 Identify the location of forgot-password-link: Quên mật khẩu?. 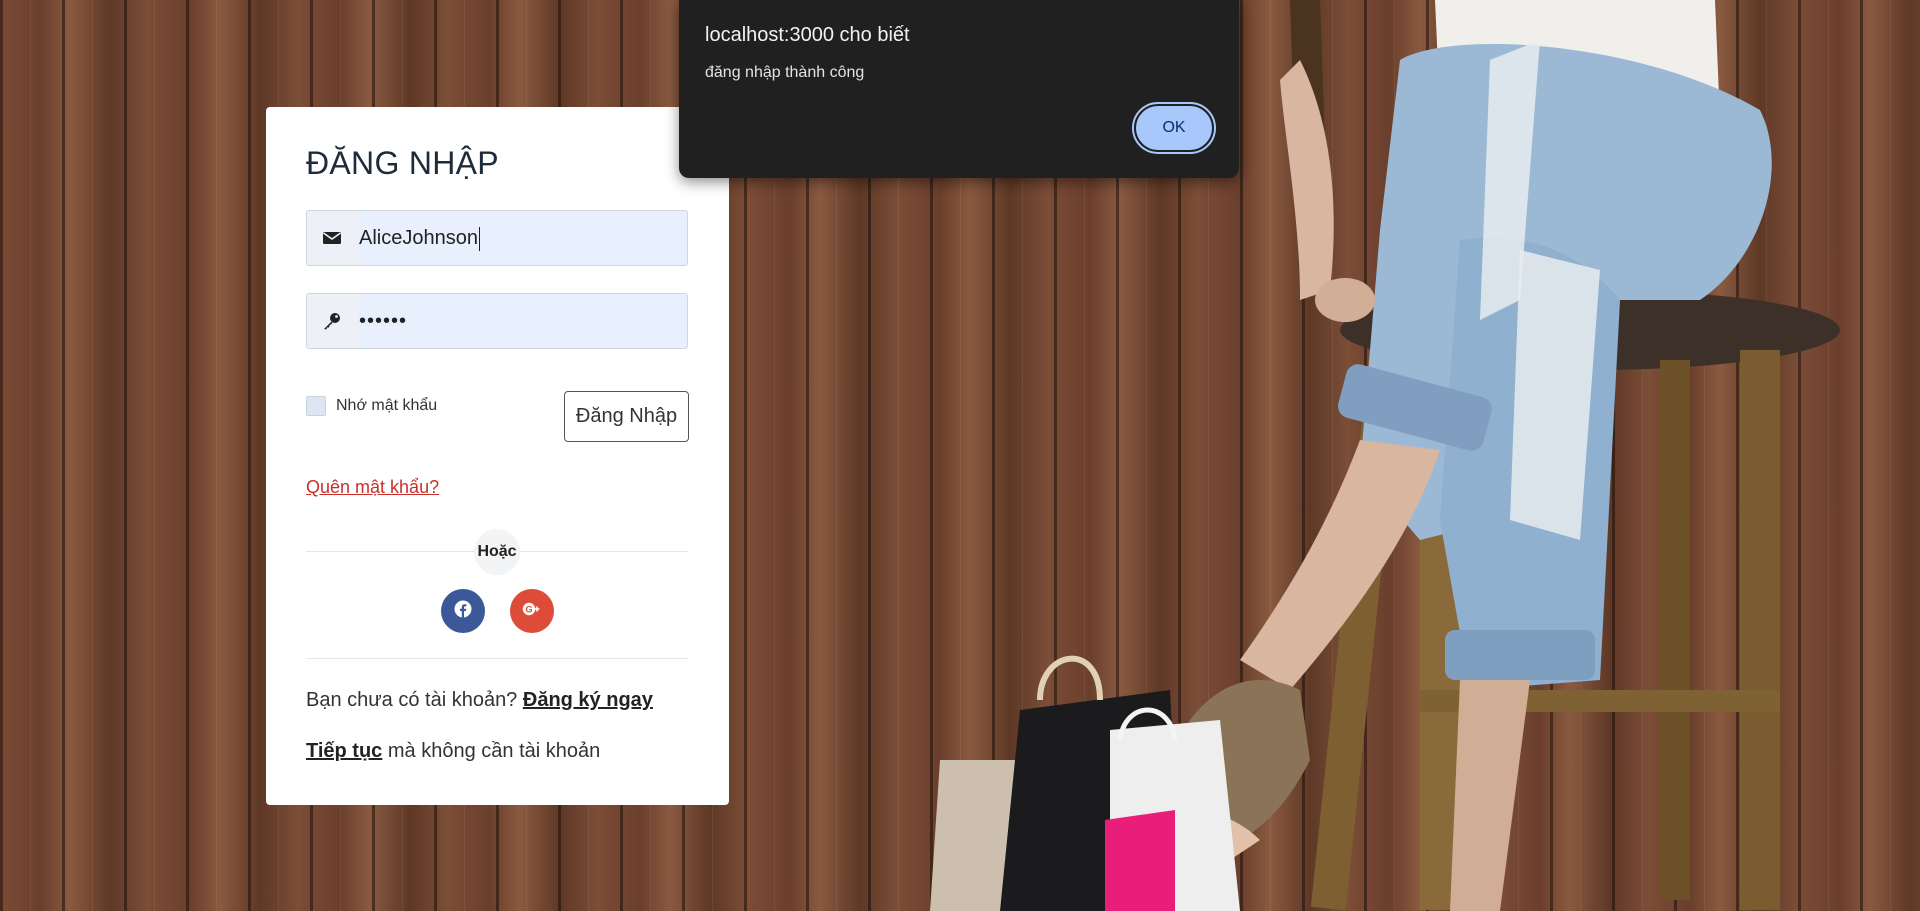
(372, 487).